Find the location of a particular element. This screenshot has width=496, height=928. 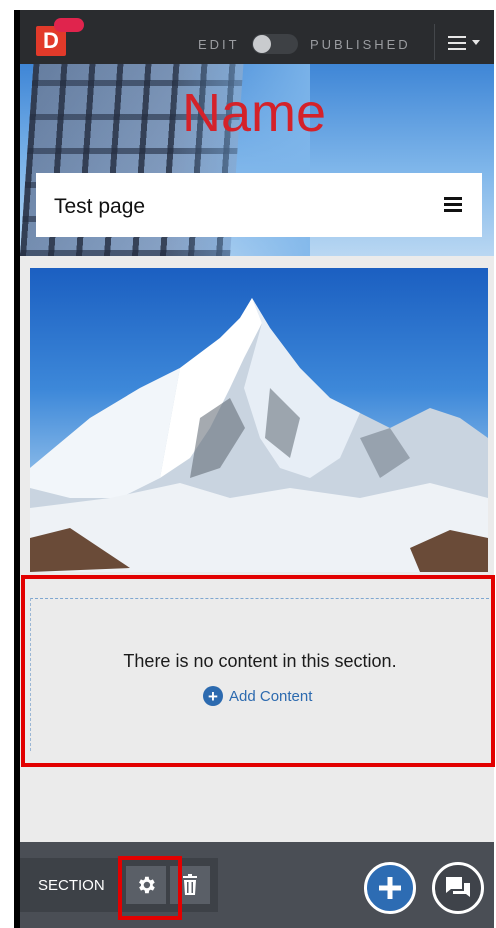

page-navbar: Test page is located at coordinates (259, 205).